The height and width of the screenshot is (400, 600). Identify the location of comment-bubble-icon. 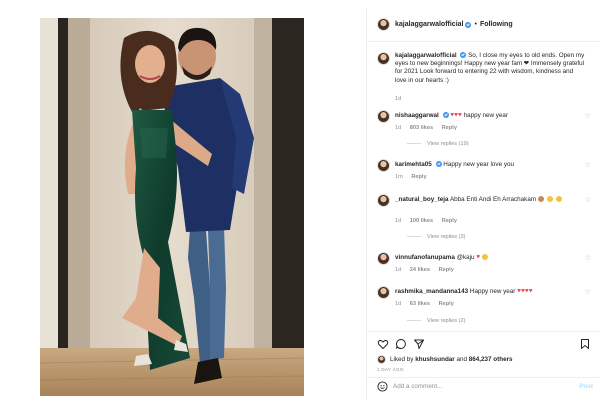
(401, 344).